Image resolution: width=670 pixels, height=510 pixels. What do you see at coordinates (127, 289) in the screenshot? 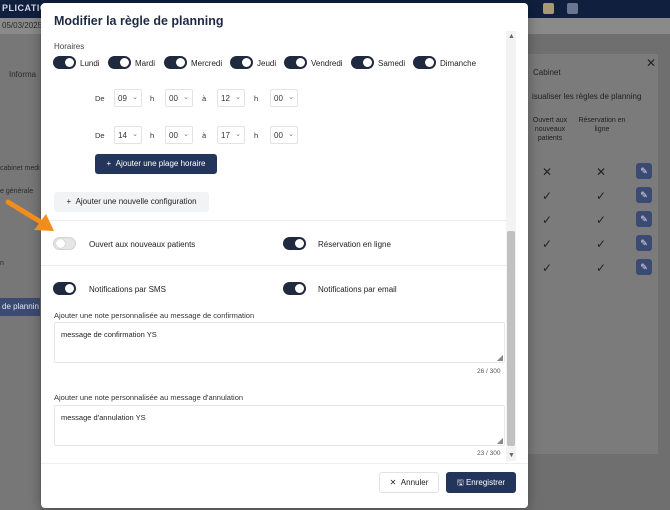
I see `sms-notifications-label: Notifications par SMS` at bounding box center [127, 289].